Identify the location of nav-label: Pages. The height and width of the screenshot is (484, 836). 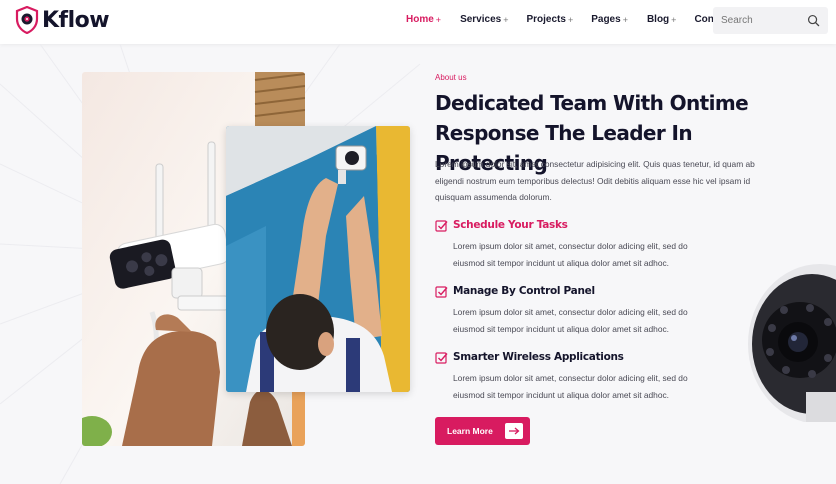
(606, 19).